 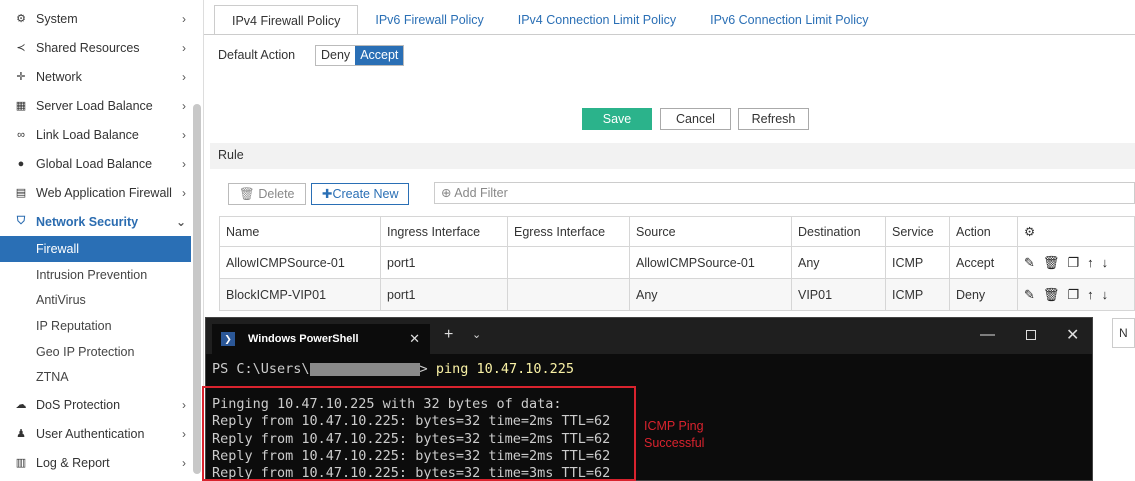 What do you see at coordinates (789, 20) in the screenshot?
I see `tab-ipv6-connection-limit-policy: IPv6 Connection Limit Policy` at bounding box center [789, 20].